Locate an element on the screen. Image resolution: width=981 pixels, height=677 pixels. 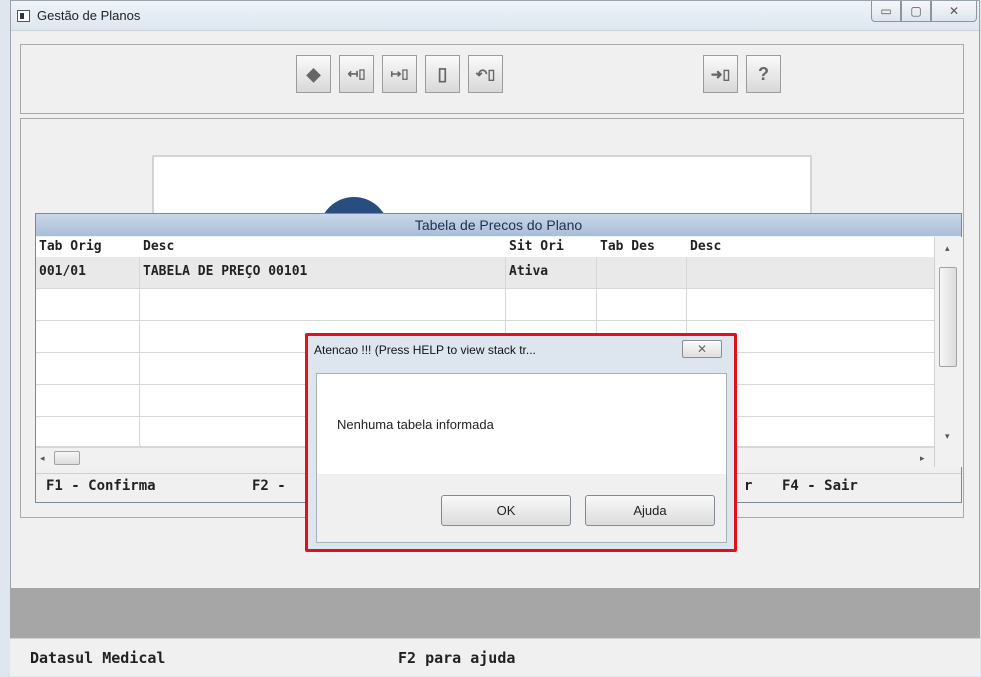
minimize-icon: ▭ is located at coordinates (886, 11).